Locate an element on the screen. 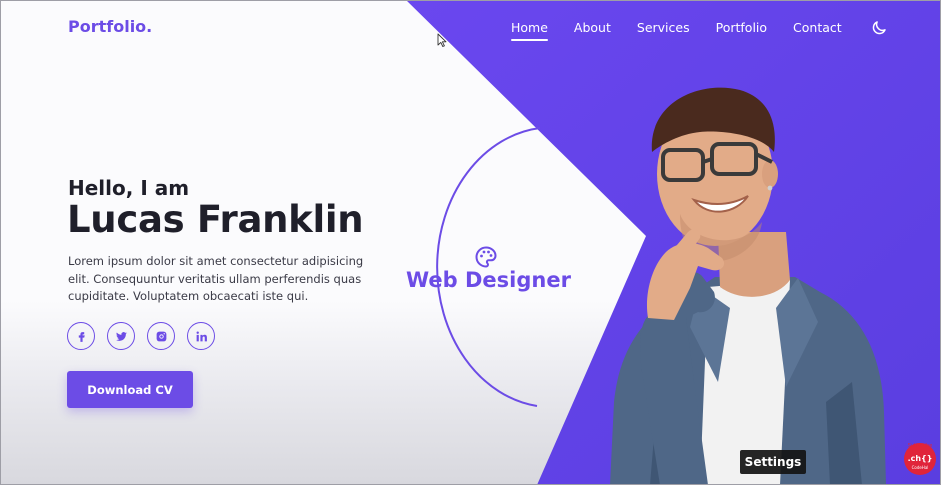 The height and width of the screenshot is (485, 941). badge-top-text: Subscribe is located at coordinates (920, 446).